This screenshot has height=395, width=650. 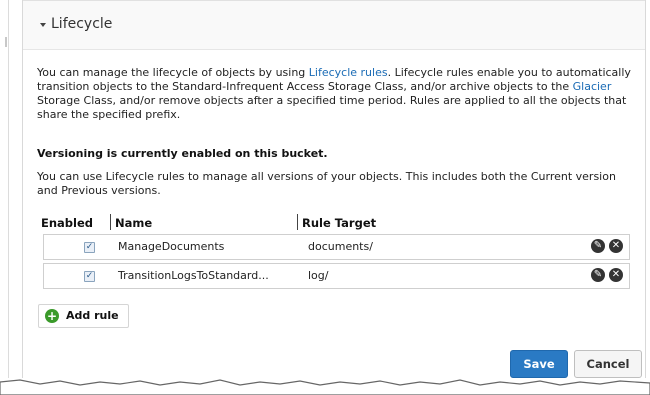 I want to click on lifecycle-rules-link: Lifecycle rules, so click(x=348, y=72).